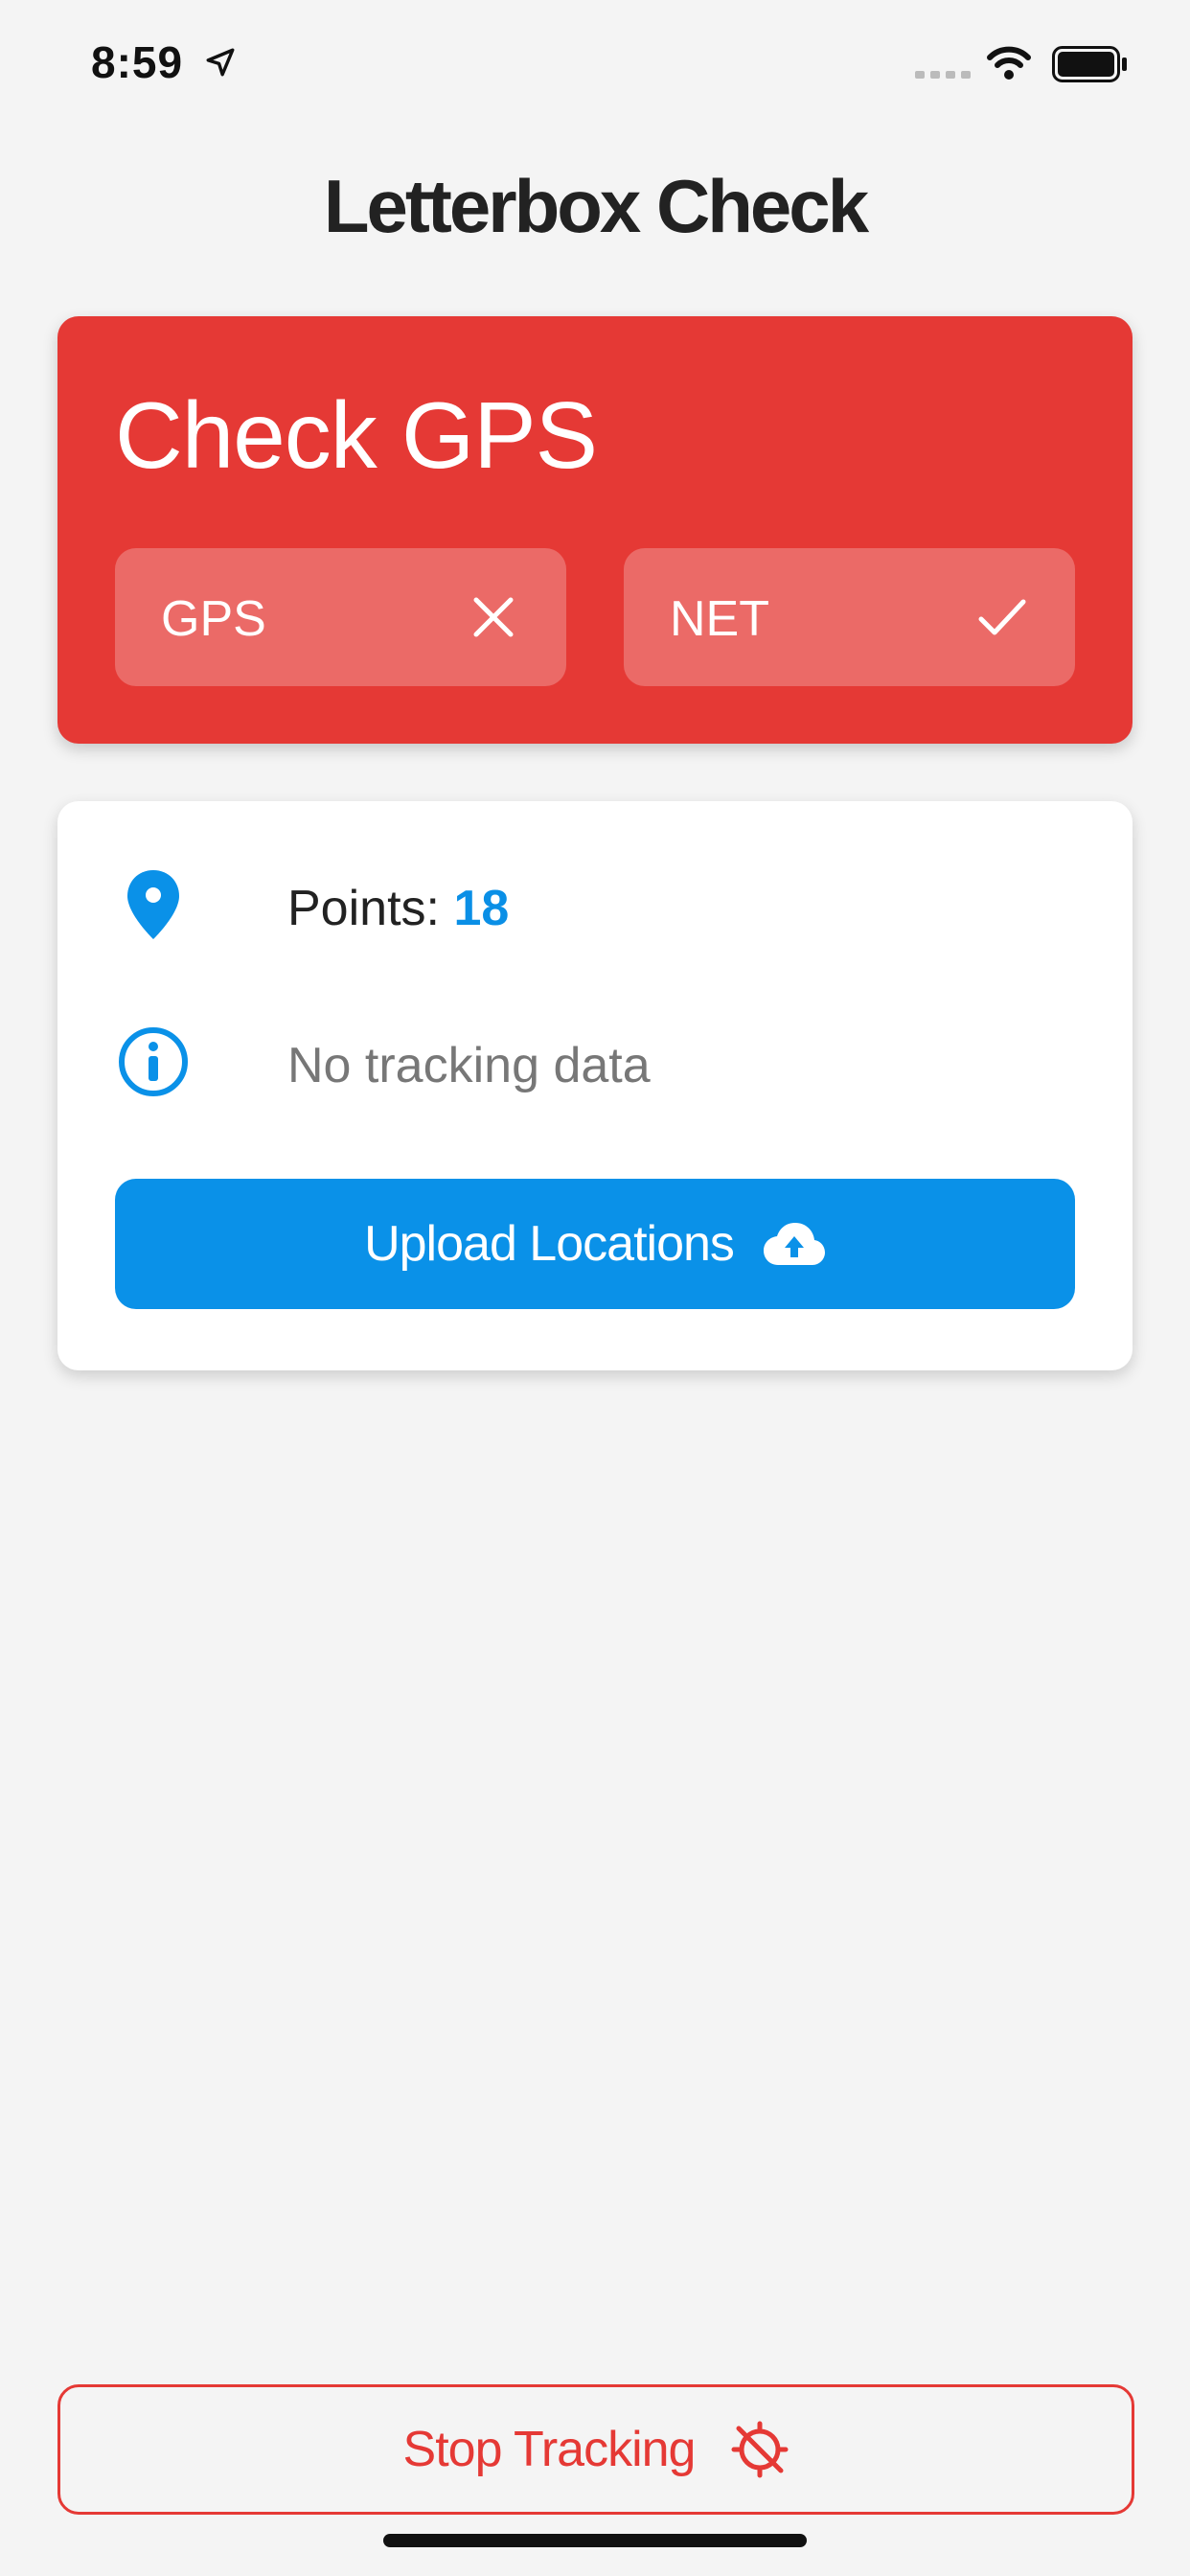 This screenshot has height=2576, width=1190. I want to click on status-bar: 8:59, so click(595, 63).